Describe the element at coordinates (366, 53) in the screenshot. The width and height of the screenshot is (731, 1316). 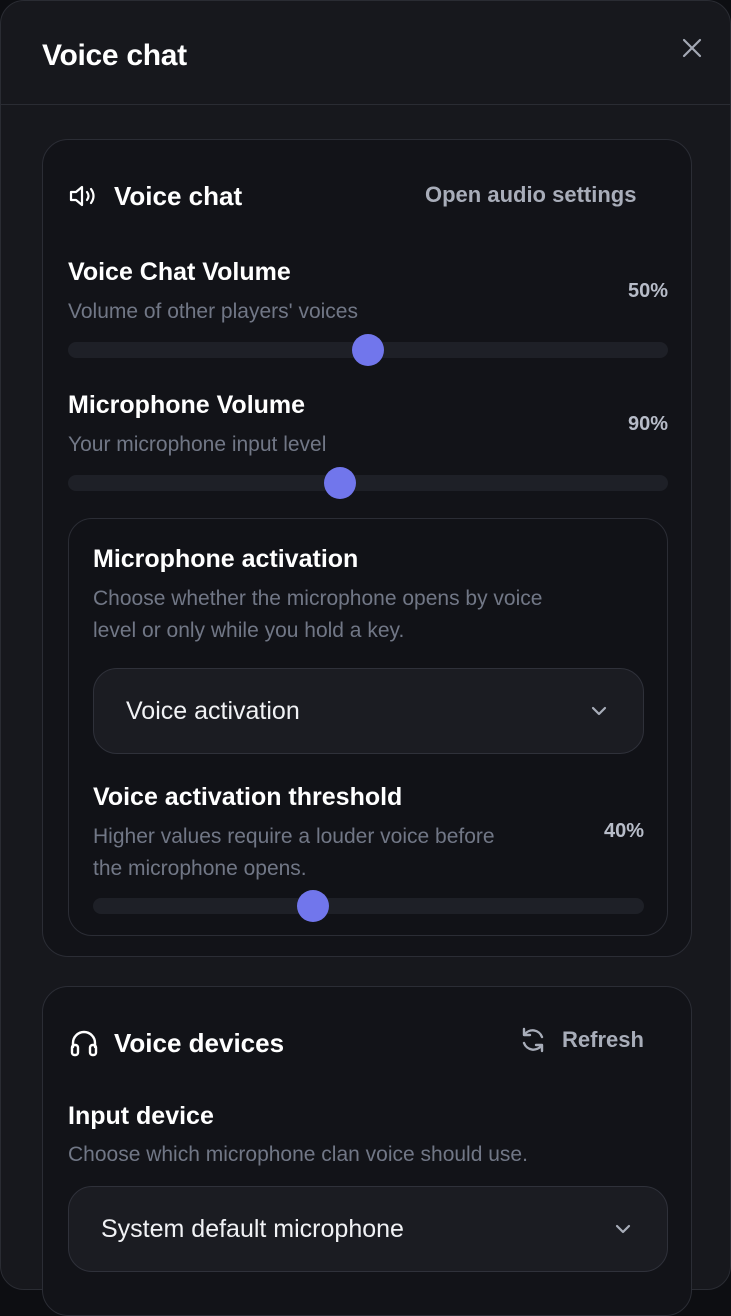
I see `dialog-header: Voice chat` at that location.